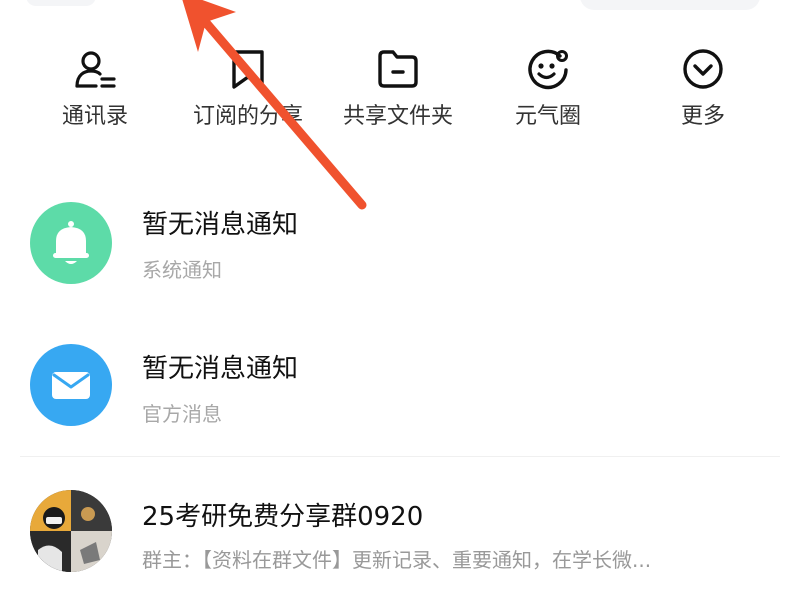 Image resolution: width=800 pixels, height=600 pixels. I want to click on more-button: 更多, so click(703, 90).